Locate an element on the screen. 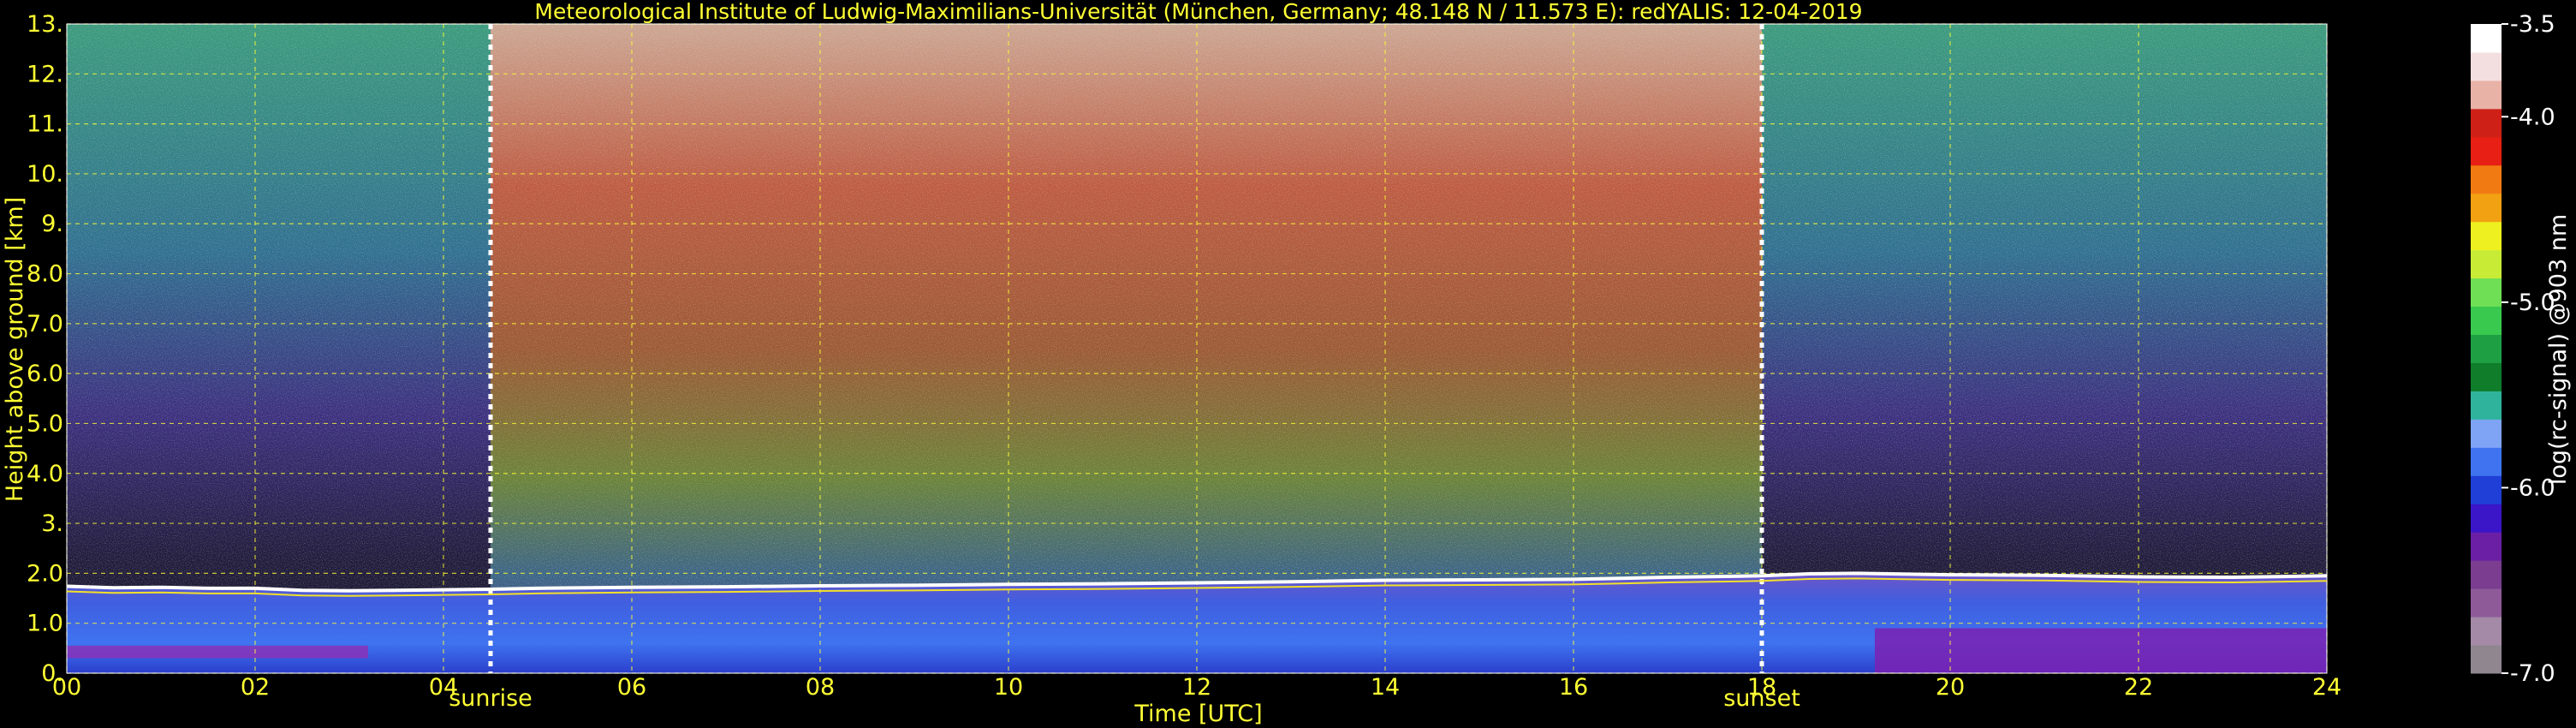  colorbar: -3.5-4.0-5.0-6.0-7.0 is located at coordinates (2513, 349).